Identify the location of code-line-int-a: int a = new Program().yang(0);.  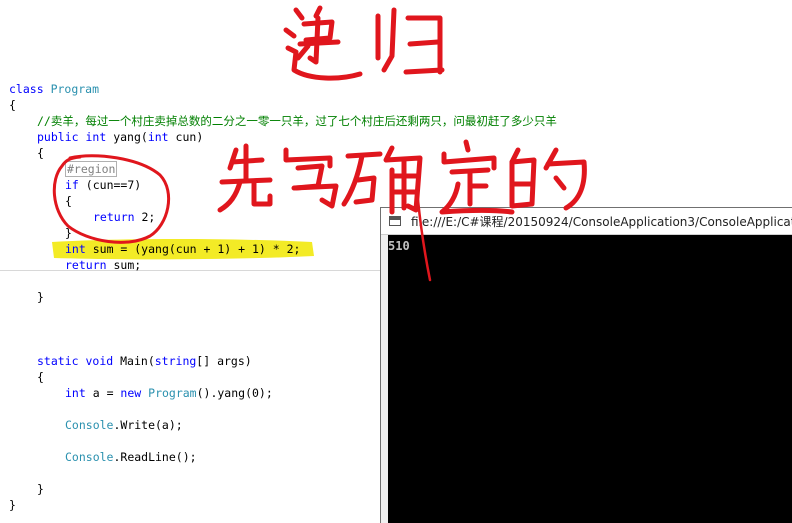
(169, 393).